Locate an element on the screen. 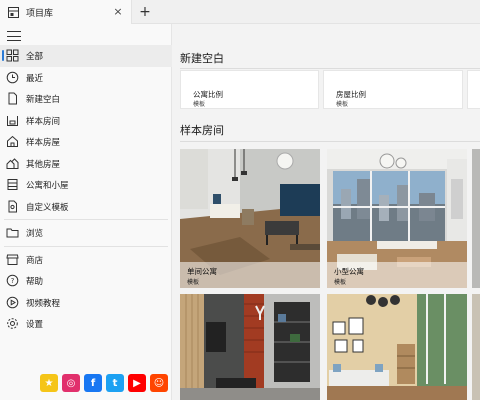 Image resolution: width=480 pixels, height=400 pixels. clock-icon is located at coordinates (12, 77).